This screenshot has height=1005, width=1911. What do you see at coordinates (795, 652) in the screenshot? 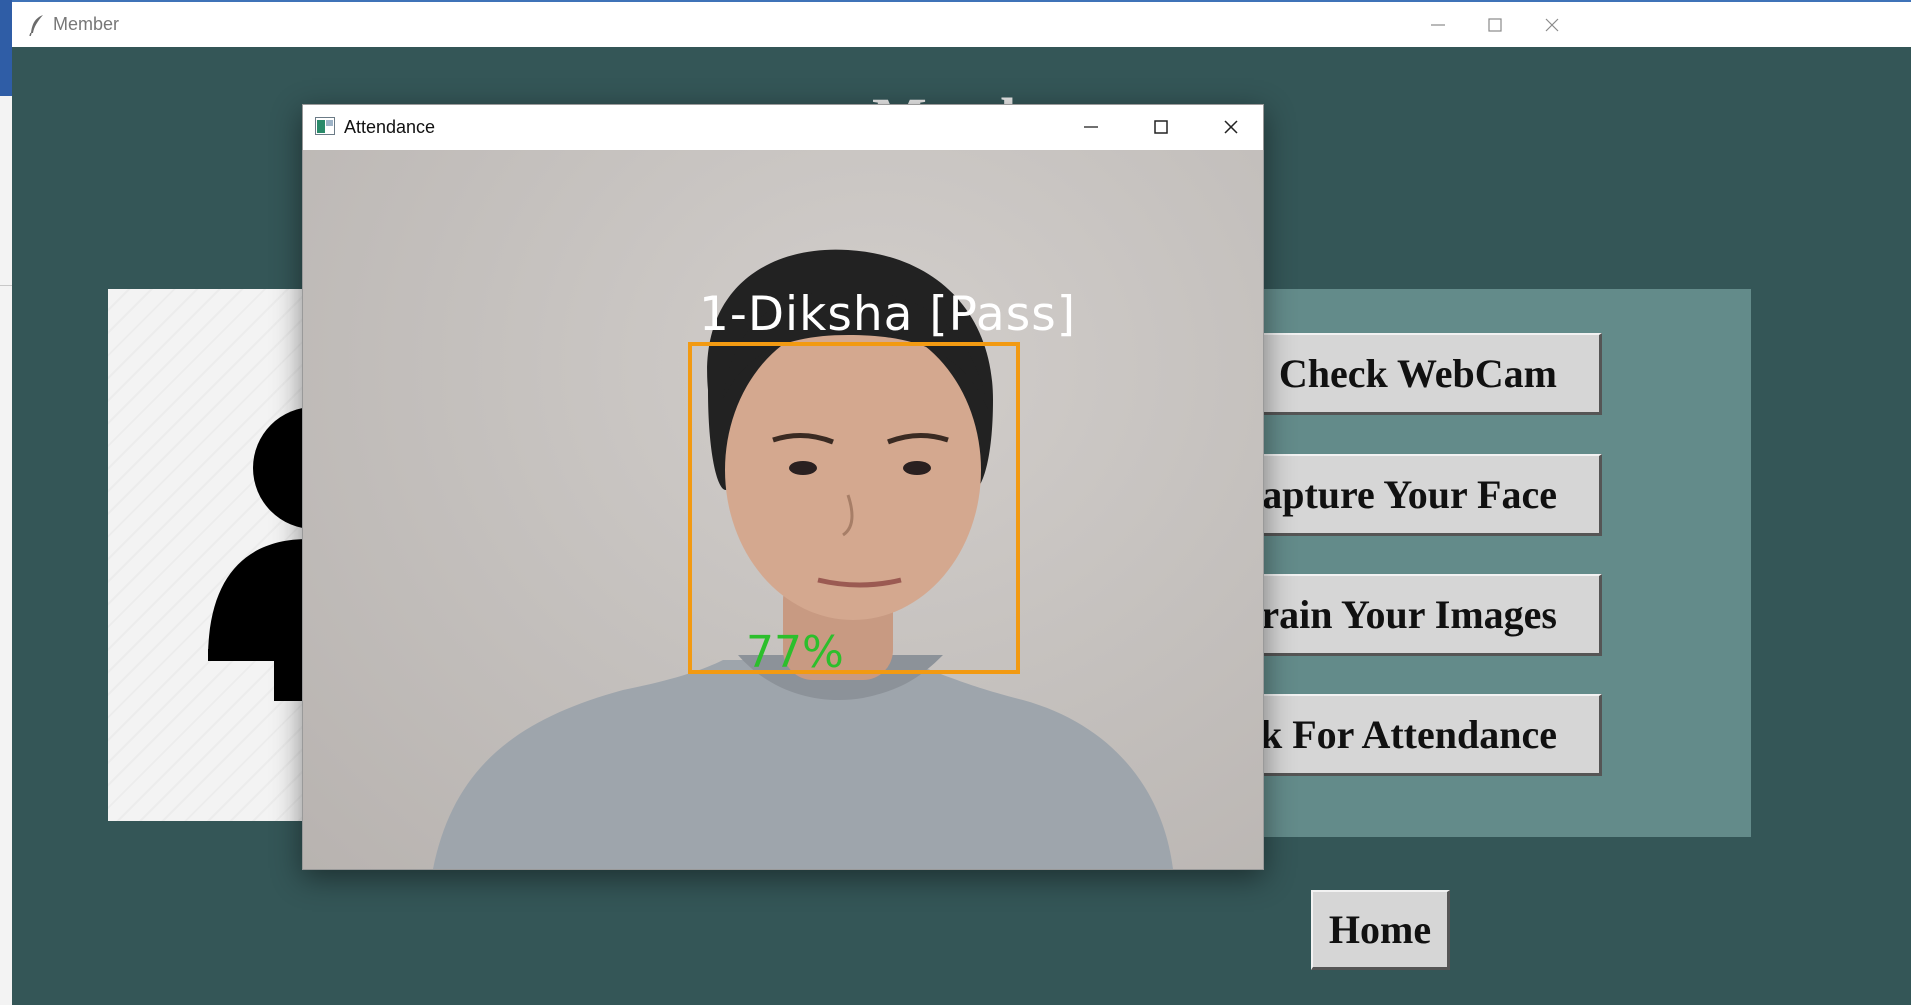
I see `confidence-score: 77%` at bounding box center [795, 652].